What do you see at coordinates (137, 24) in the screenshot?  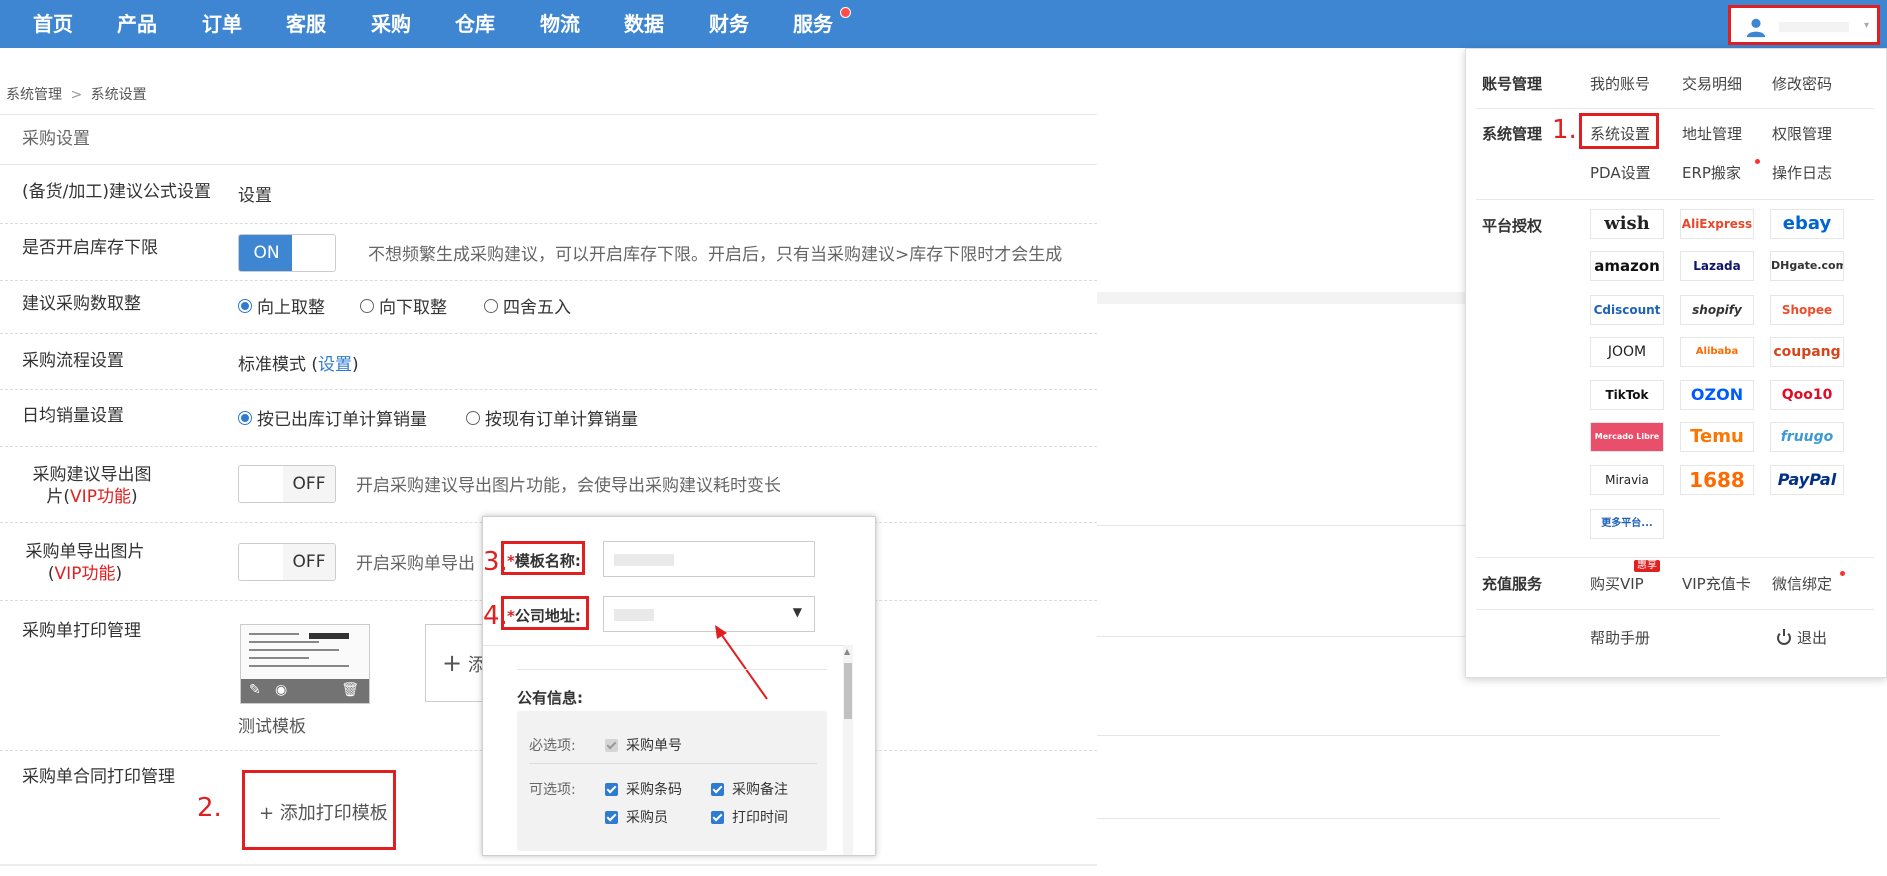 I see `nav-products: 产品` at bounding box center [137, 24].